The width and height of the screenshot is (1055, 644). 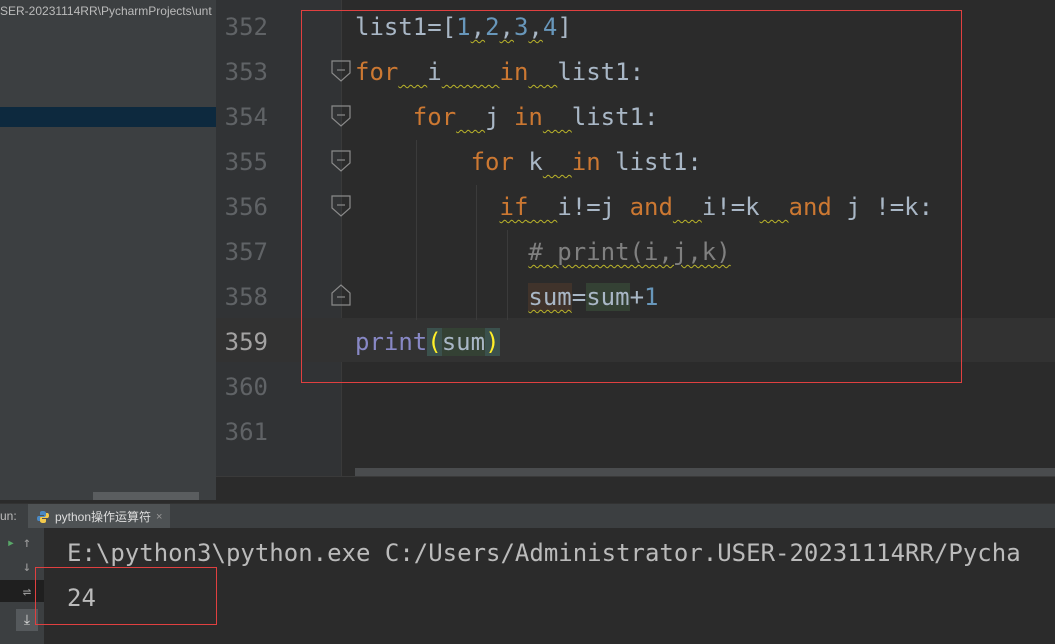 What do you see at coordinates (246, 27) in the screenshot?
I see `line-number: 352` at bounding box center [246, 27].